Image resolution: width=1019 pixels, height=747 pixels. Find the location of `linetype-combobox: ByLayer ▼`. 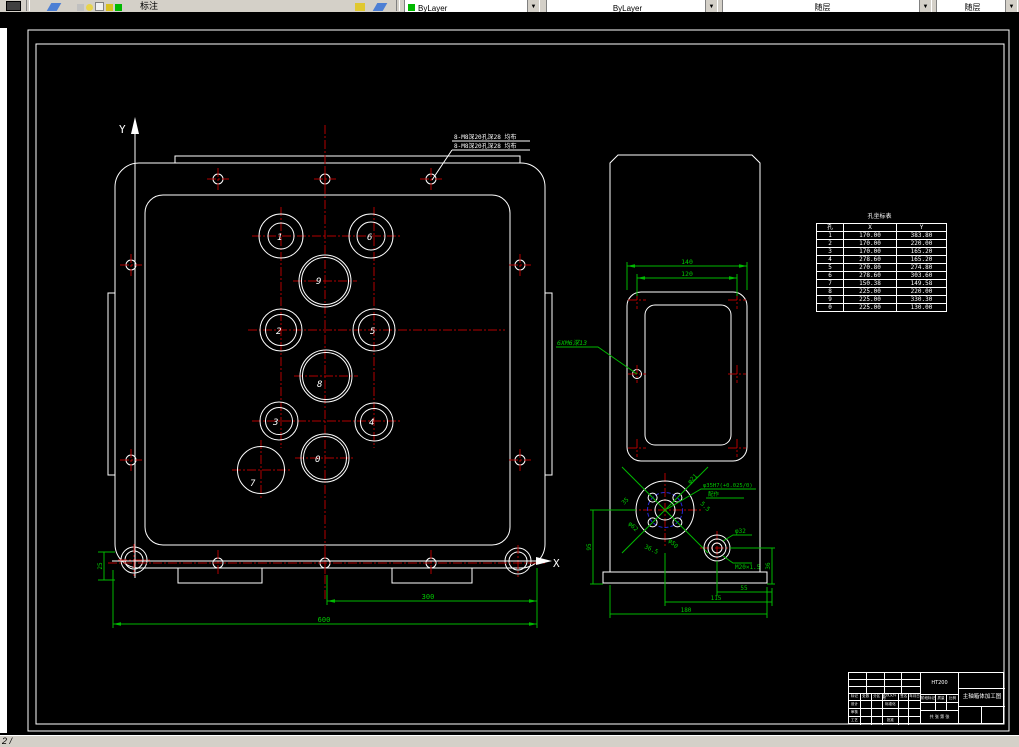

linetype-combobox: ByLayer ▼ is located at coordinates (632, 6).